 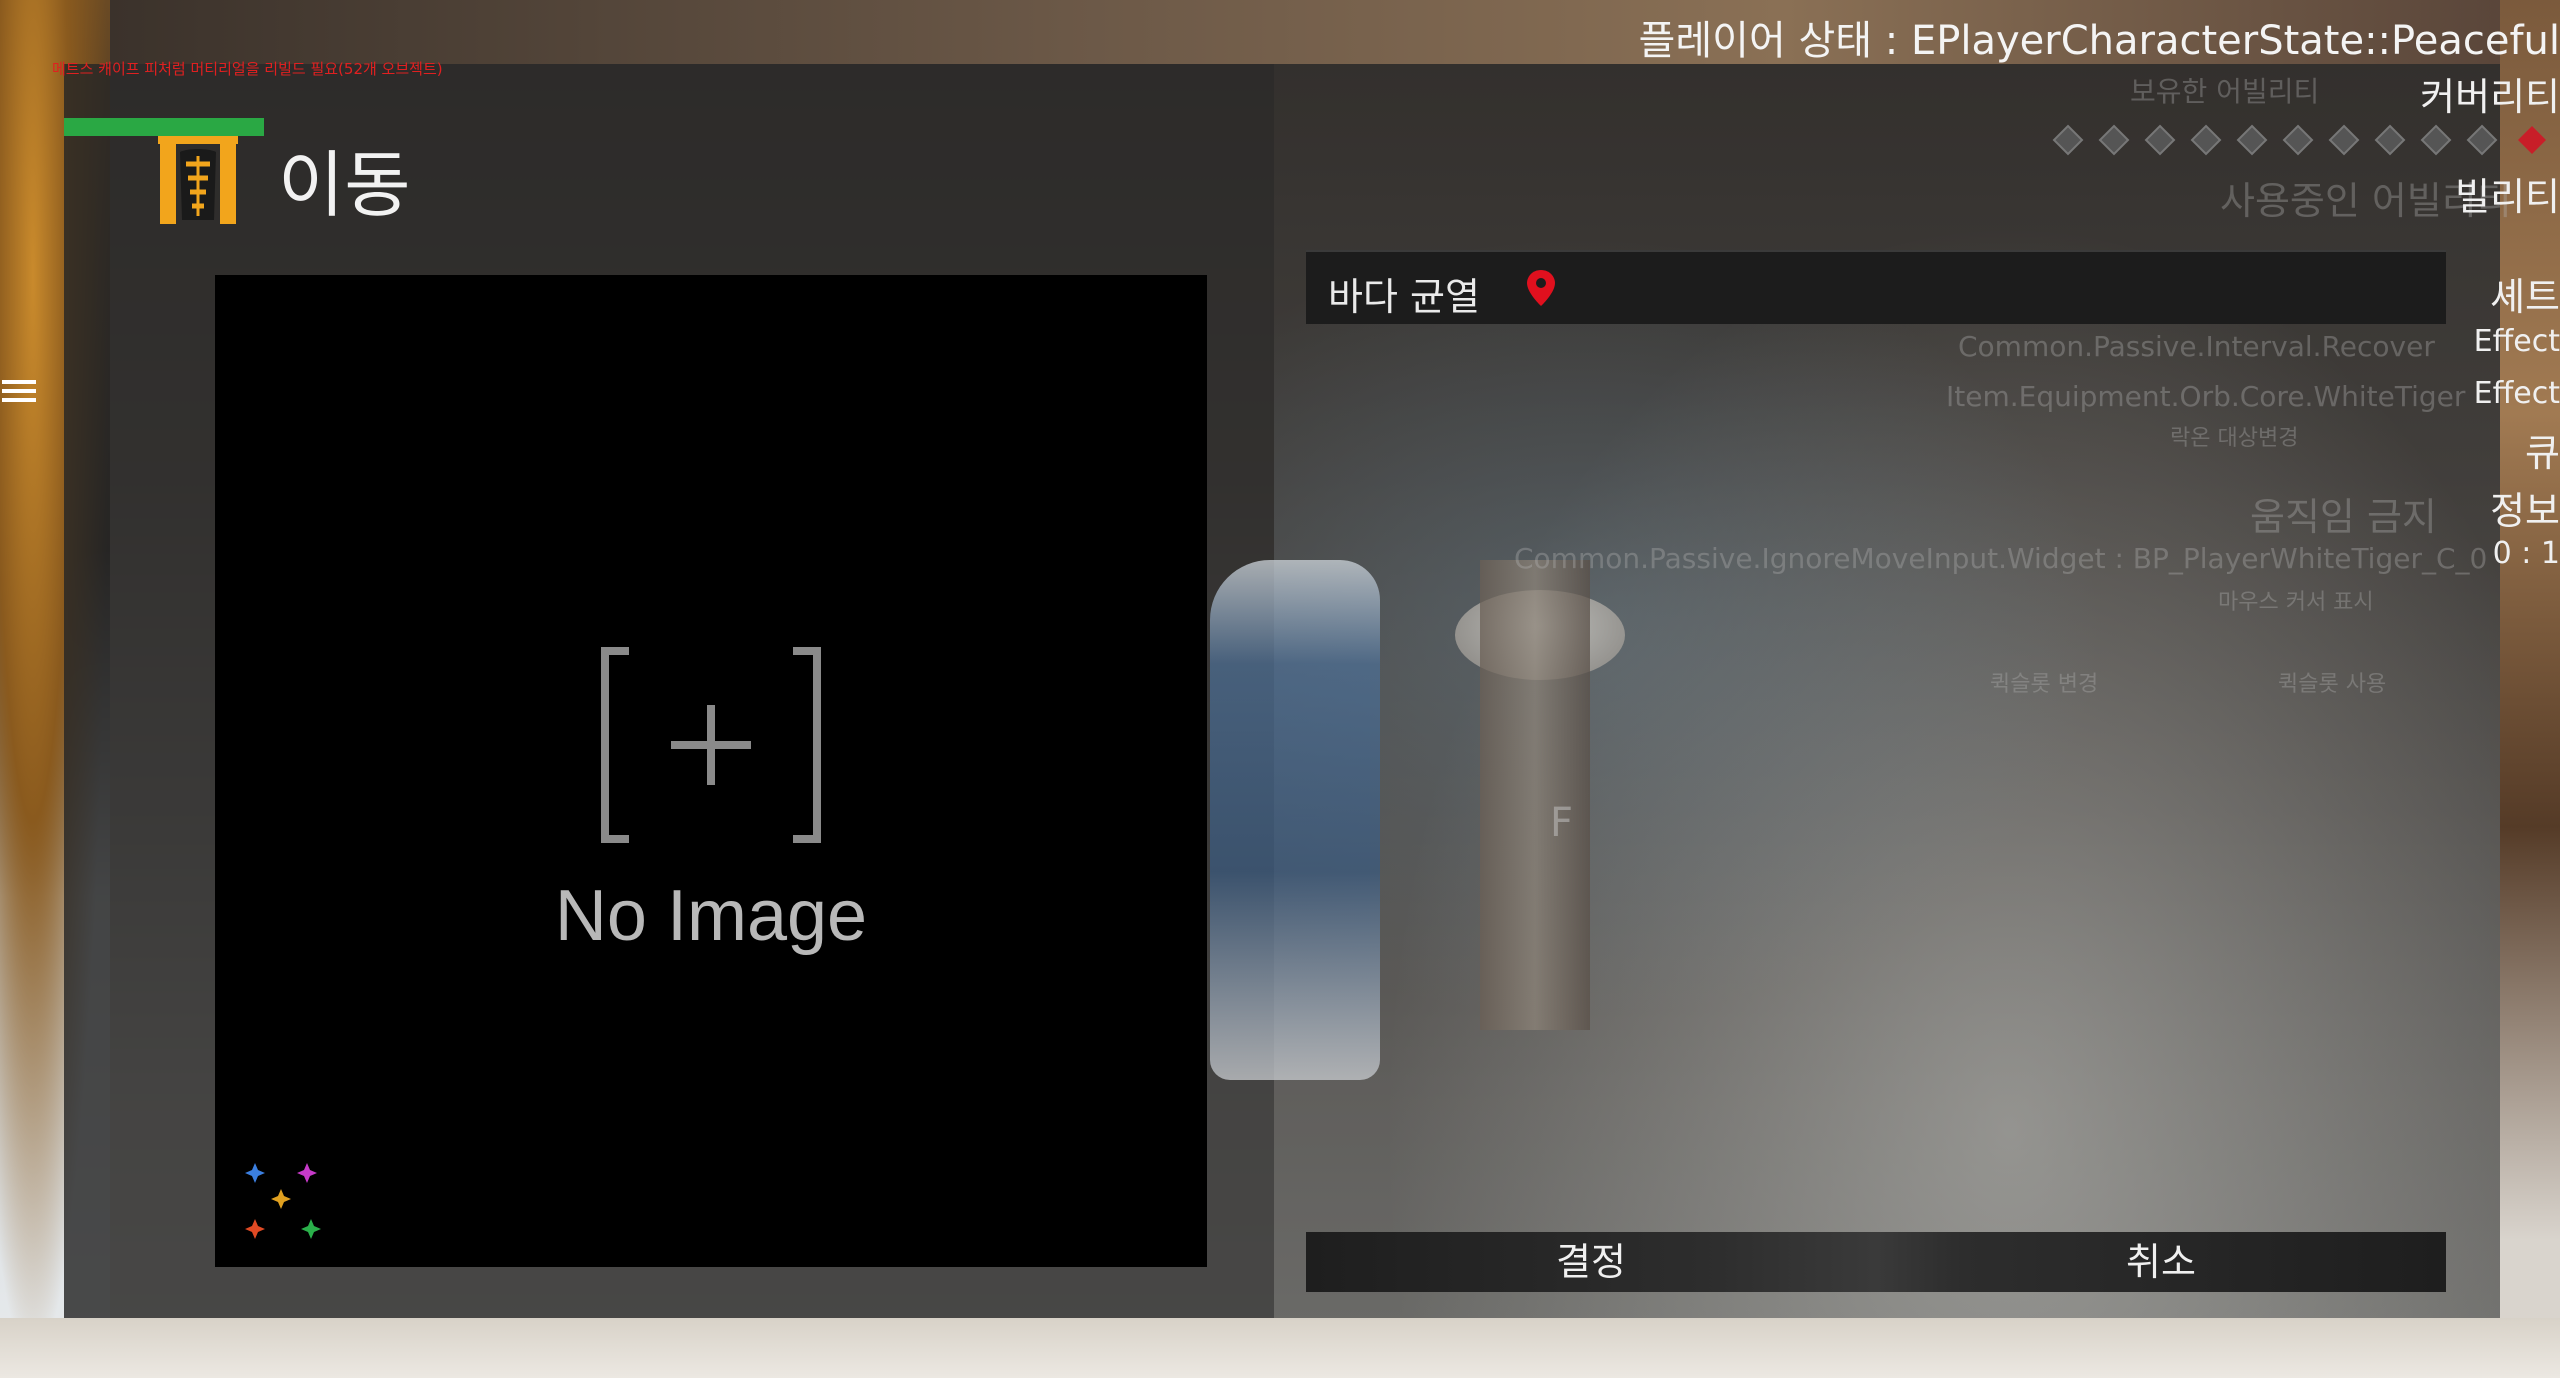 What do you see at coordinates (1280, 1348) in the screenshot?
I see `snow-ground` at bounding box center [1280, 1348].